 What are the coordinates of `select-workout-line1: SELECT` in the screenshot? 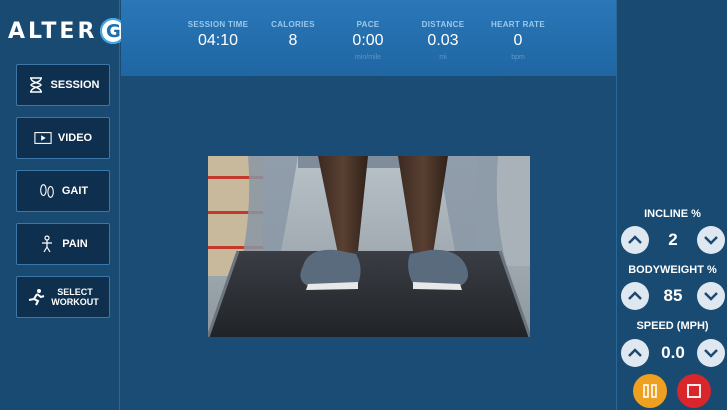 It's located at (75, 292).